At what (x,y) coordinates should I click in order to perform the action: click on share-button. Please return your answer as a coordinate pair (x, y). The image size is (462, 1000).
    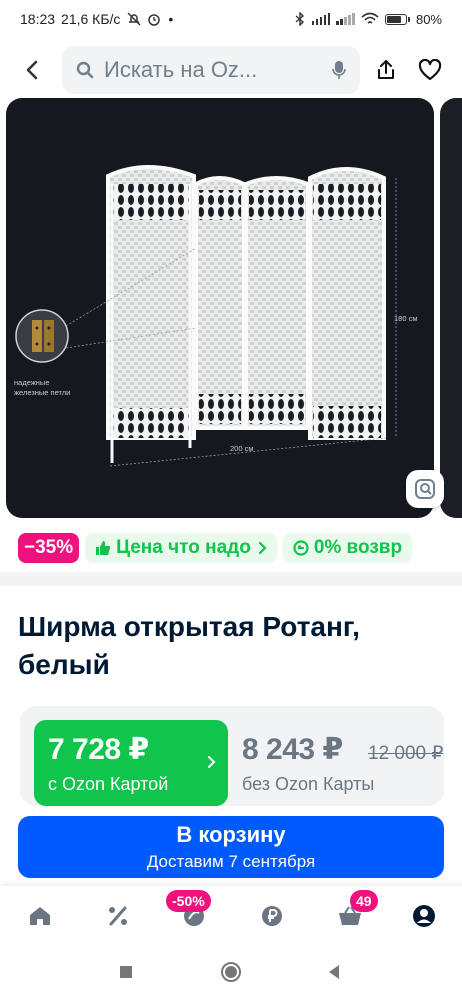
    Looking at the image, I should click on (386, 70).